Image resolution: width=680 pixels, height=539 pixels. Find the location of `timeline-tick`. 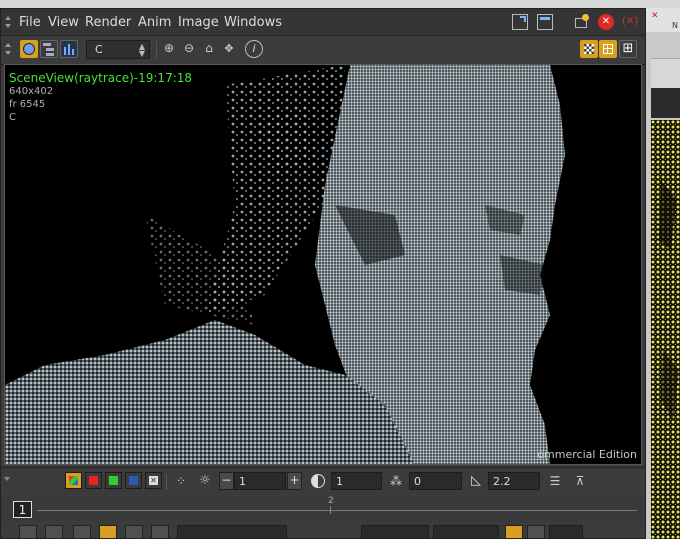

timeline-tick is located at coordinates (330, 510).